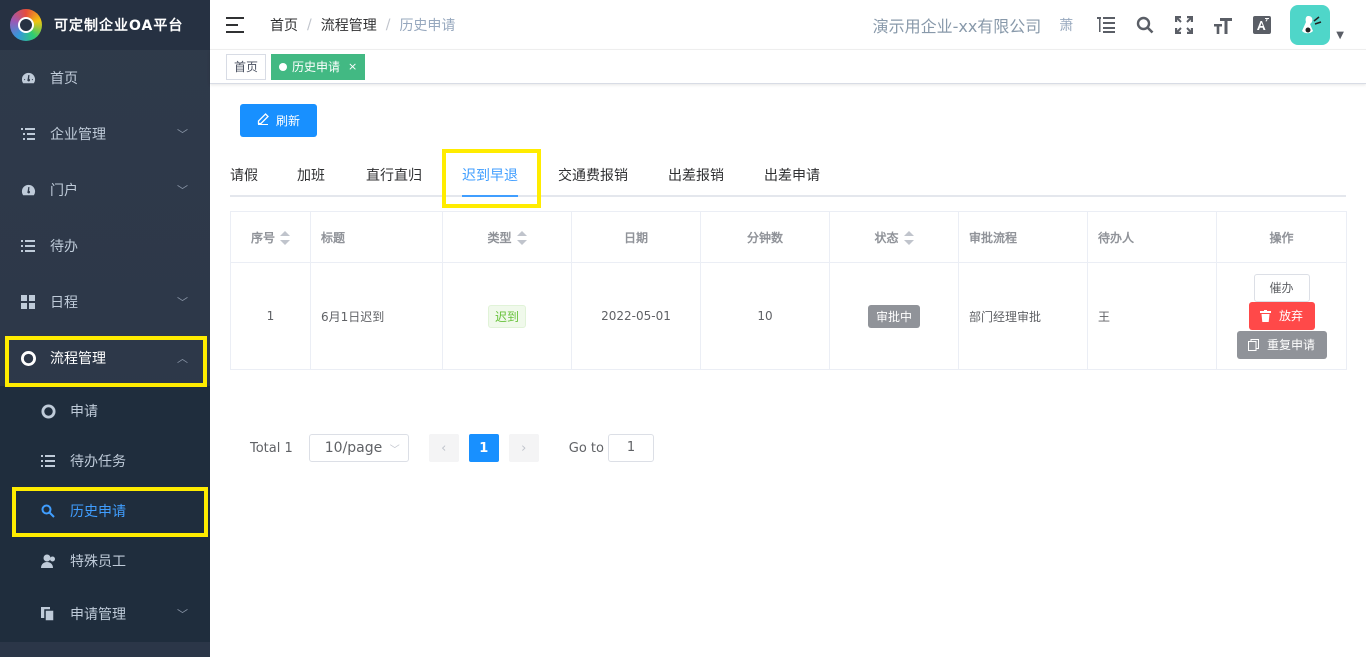 Image resolution: width=1366 pixels, height=657 pixels. Describe the element at coordinates (270, 316) in the screenshot. I see `cell-index: 1` at that location.